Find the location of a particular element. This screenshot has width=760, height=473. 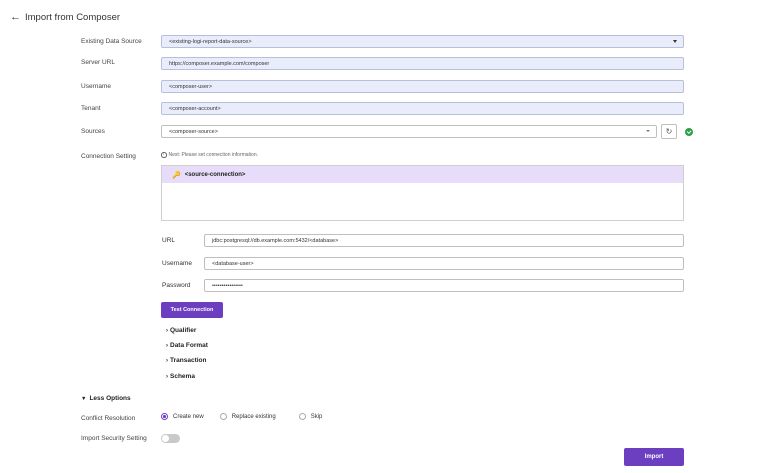

section-label: Data Format is located at coordinates (189, 345).